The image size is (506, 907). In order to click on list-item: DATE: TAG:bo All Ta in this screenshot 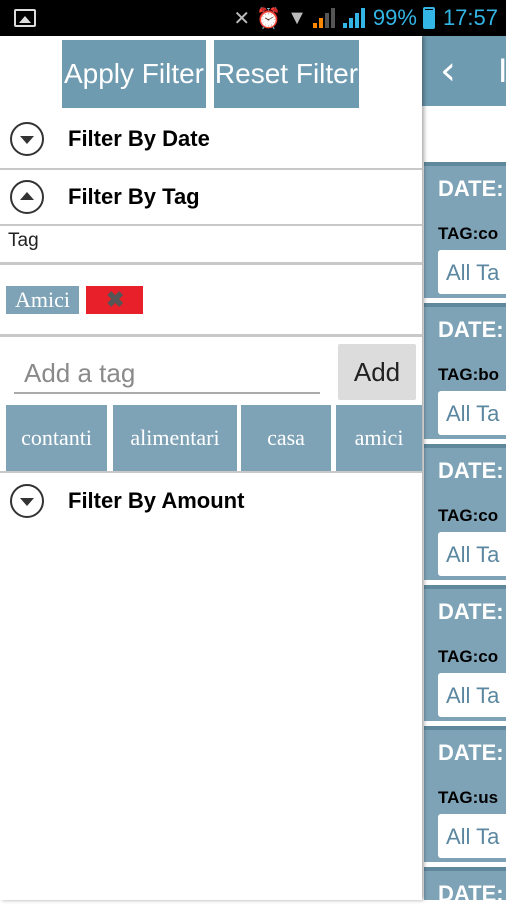, I will do `click(465, 371)`.